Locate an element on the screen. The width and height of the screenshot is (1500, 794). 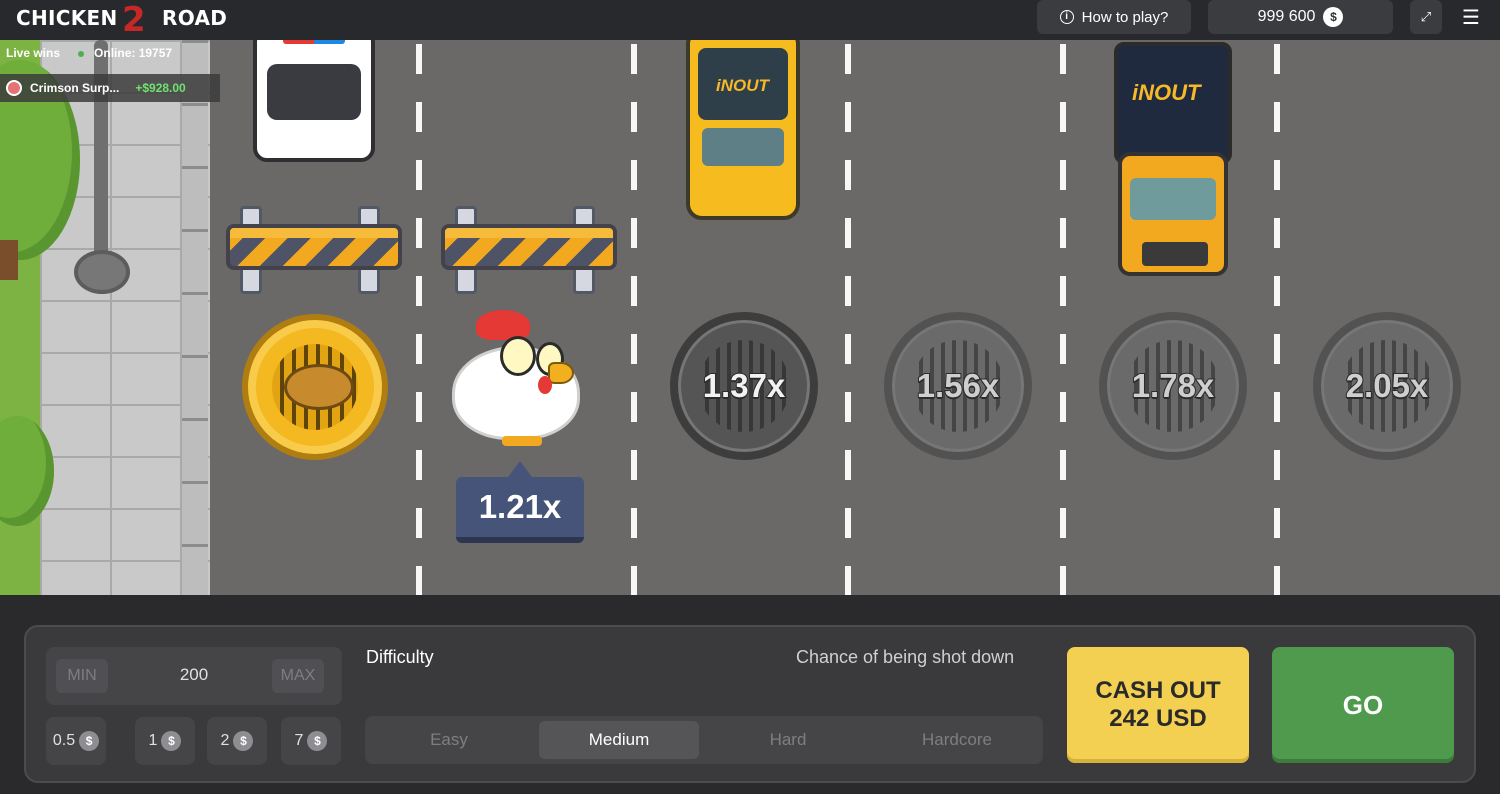
taxi-windshield is located at coordinates (743, 147).